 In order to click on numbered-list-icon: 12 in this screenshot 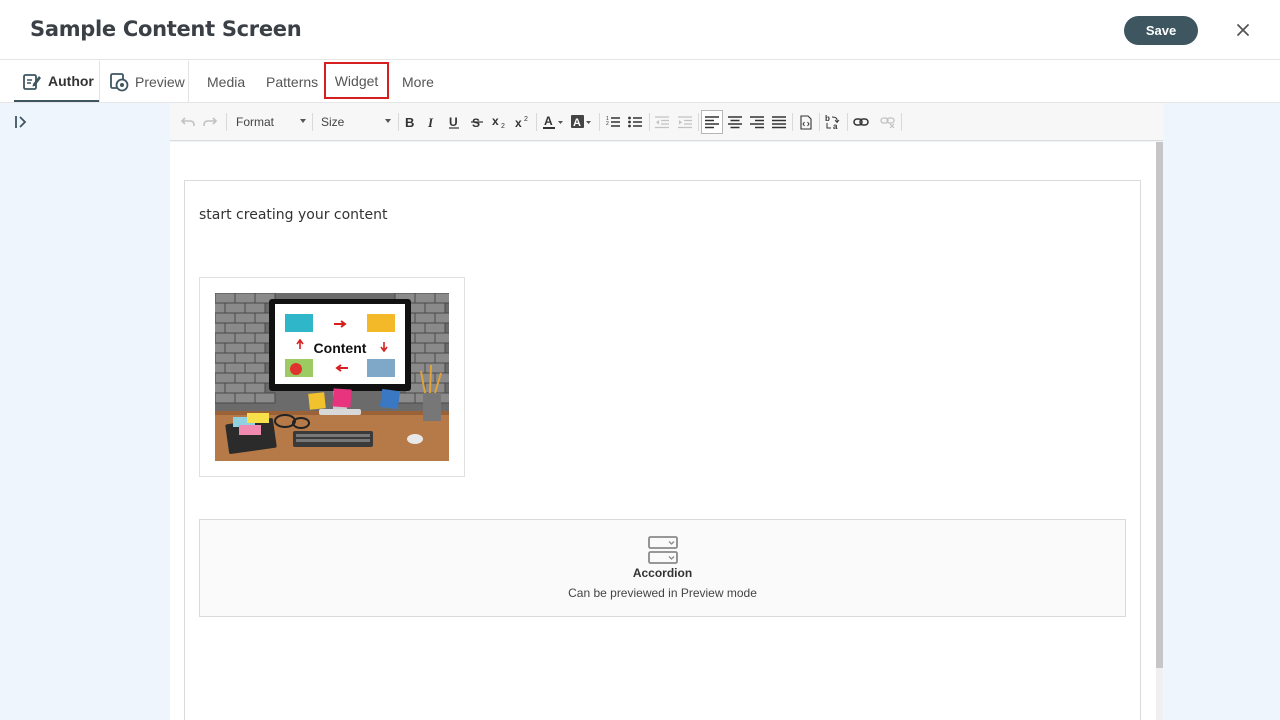, I will do `click(613, 122)`.